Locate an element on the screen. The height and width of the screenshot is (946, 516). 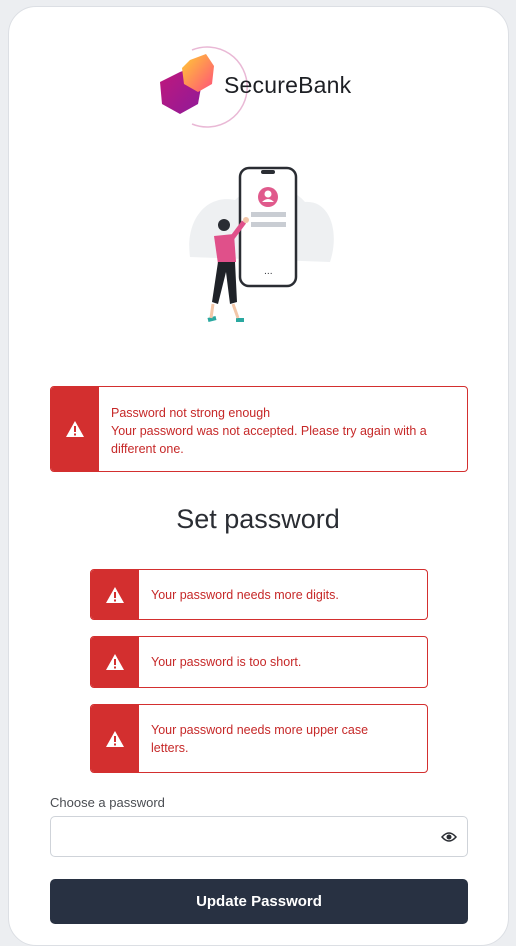
requirement-text: Your password is too short. is located at coordinates (226, 662).